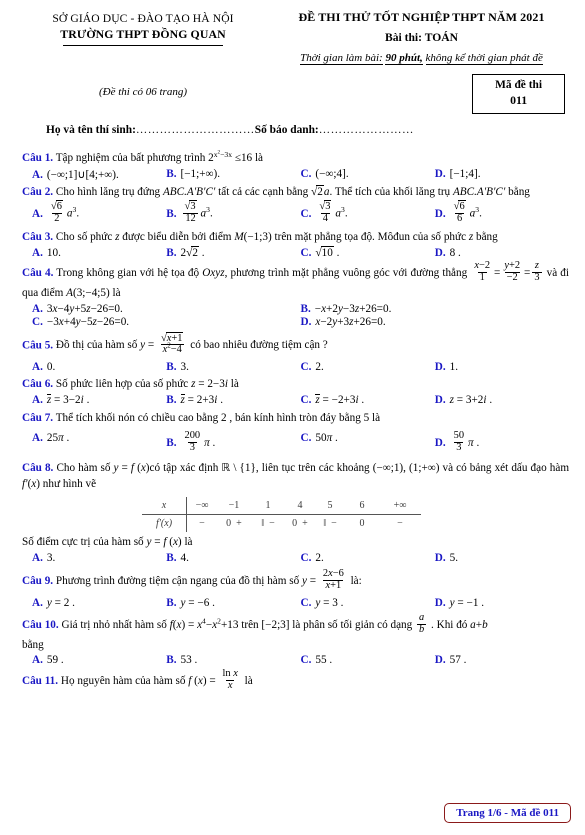  I want to click on option-8-C: C. 2., so click(368, 558).